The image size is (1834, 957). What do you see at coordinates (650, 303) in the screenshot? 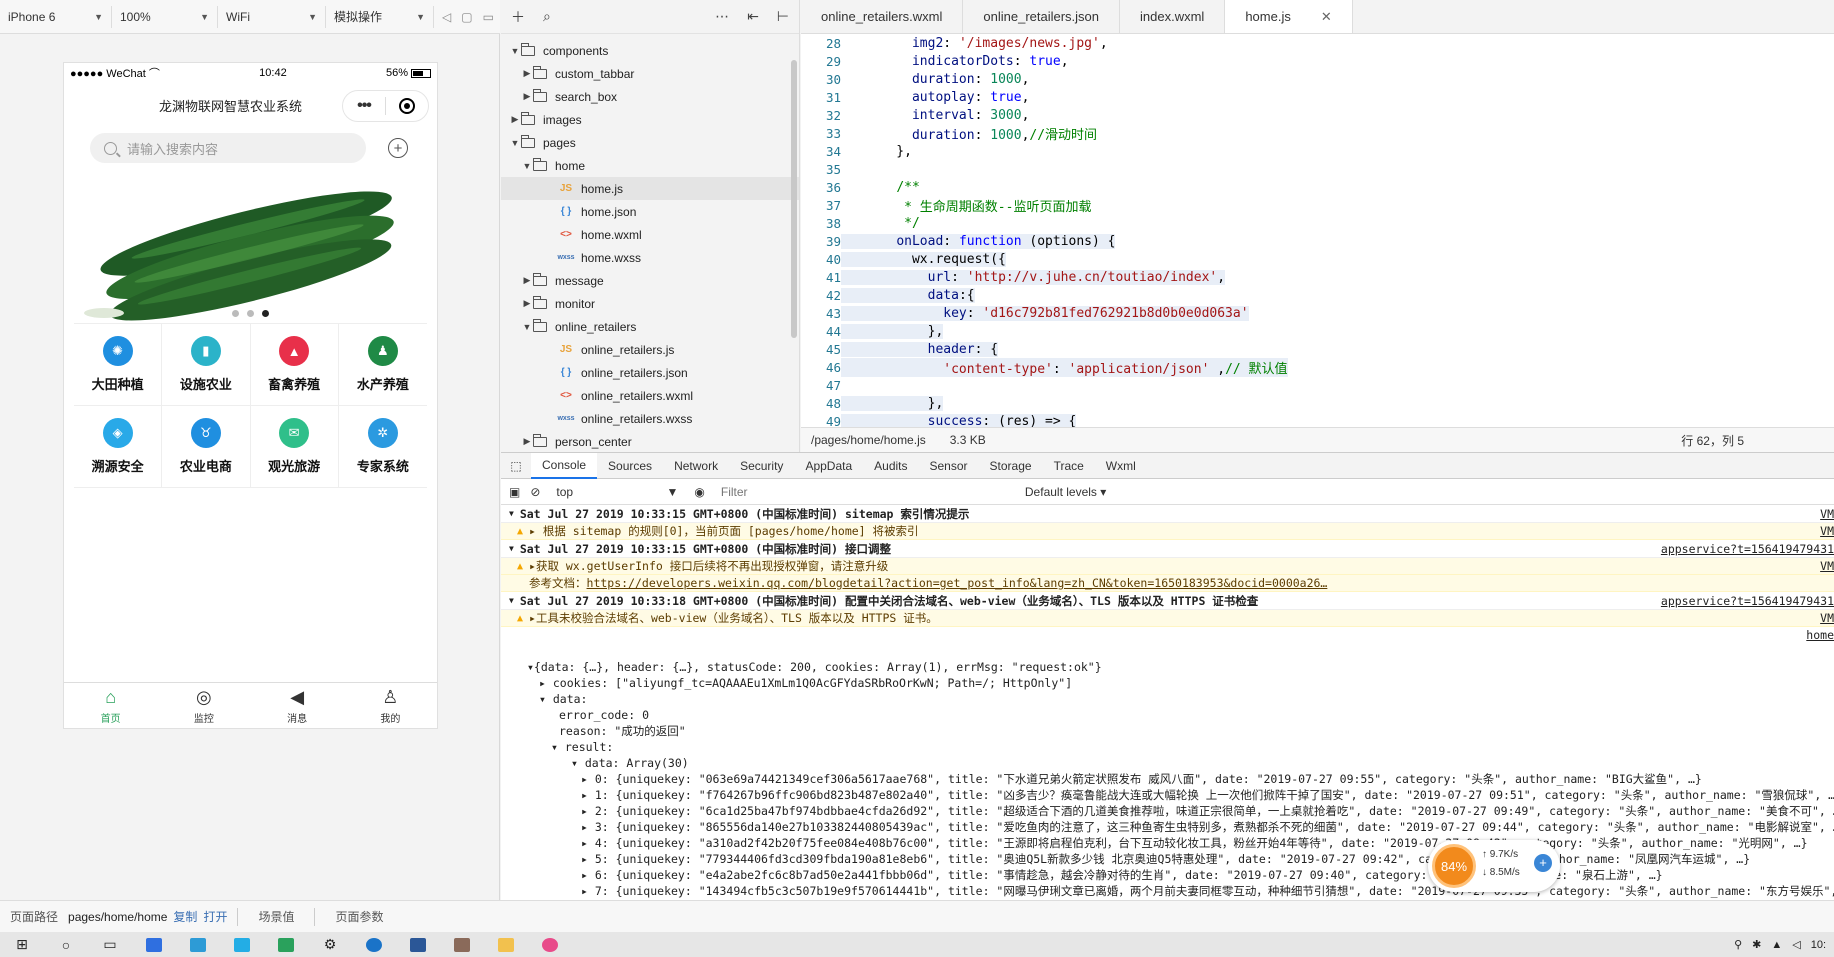
I see `tree-folder: ▶ monitor` at bounding box center [650, 303].